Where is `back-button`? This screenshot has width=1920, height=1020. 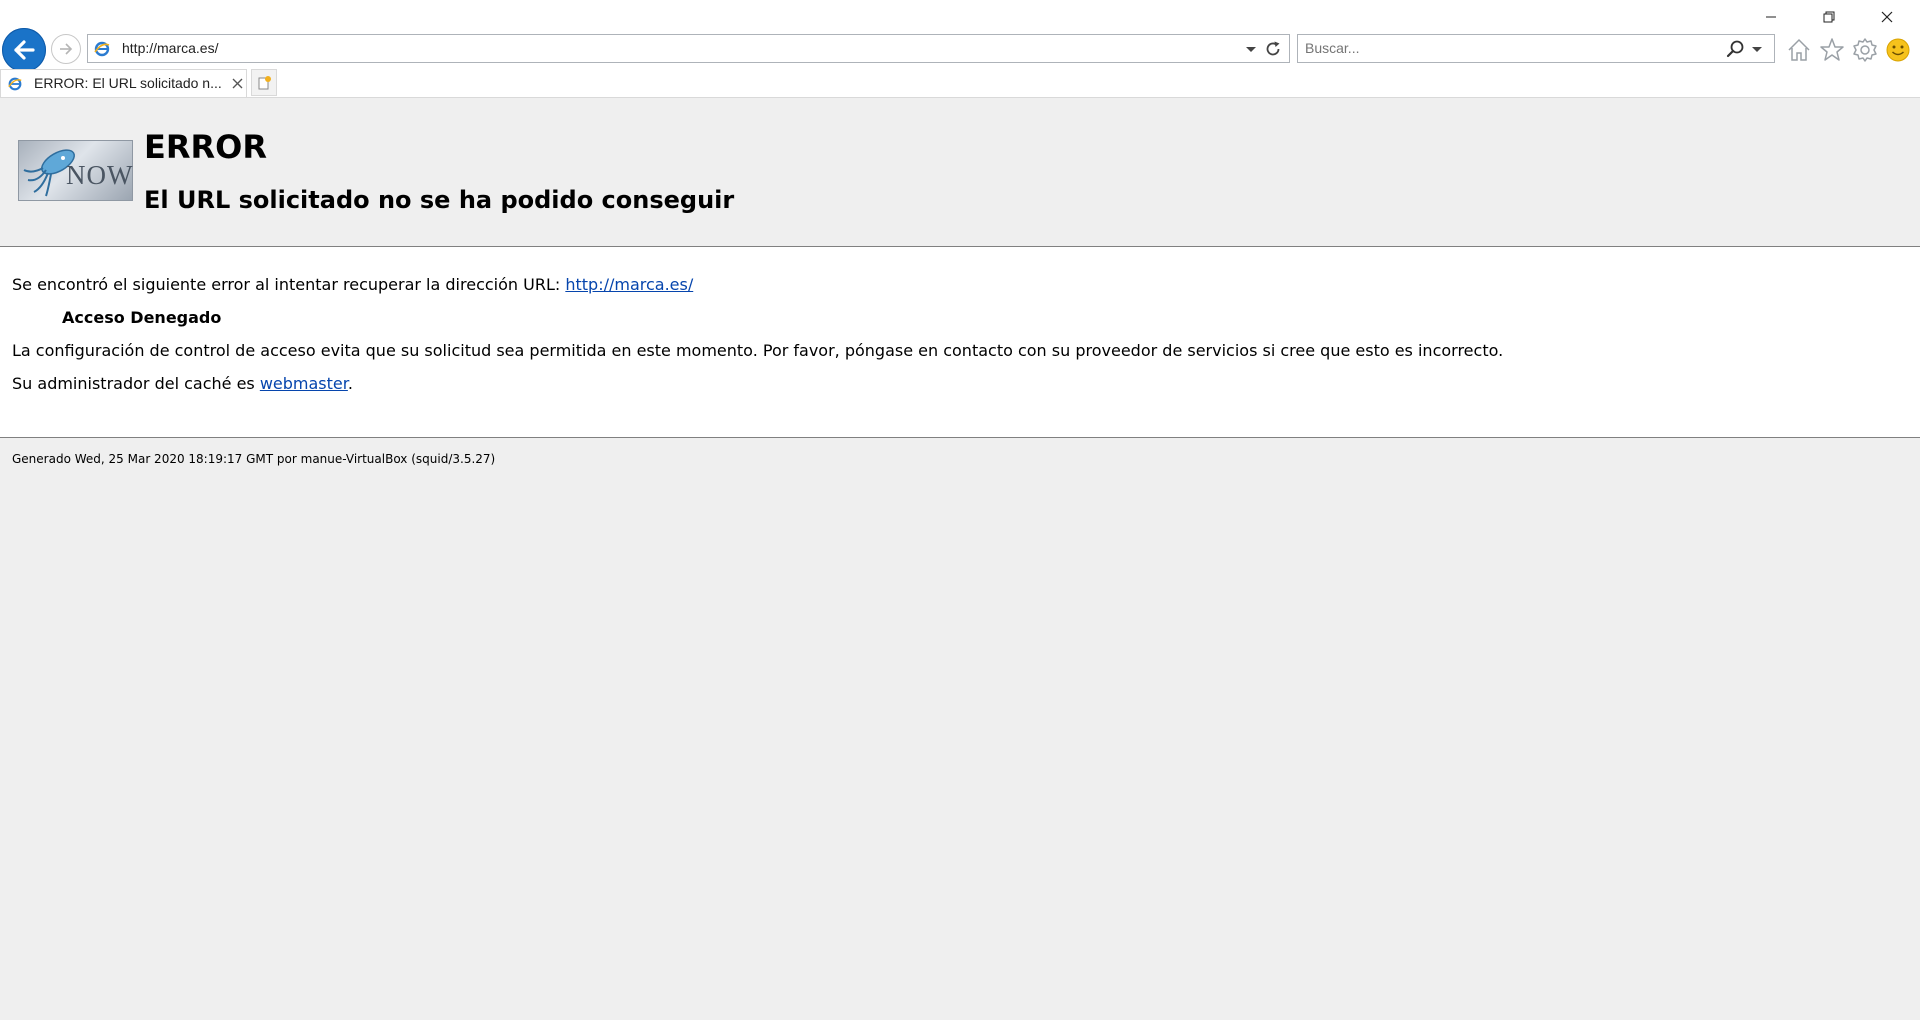 back-button is located at coordinates (24, 50).